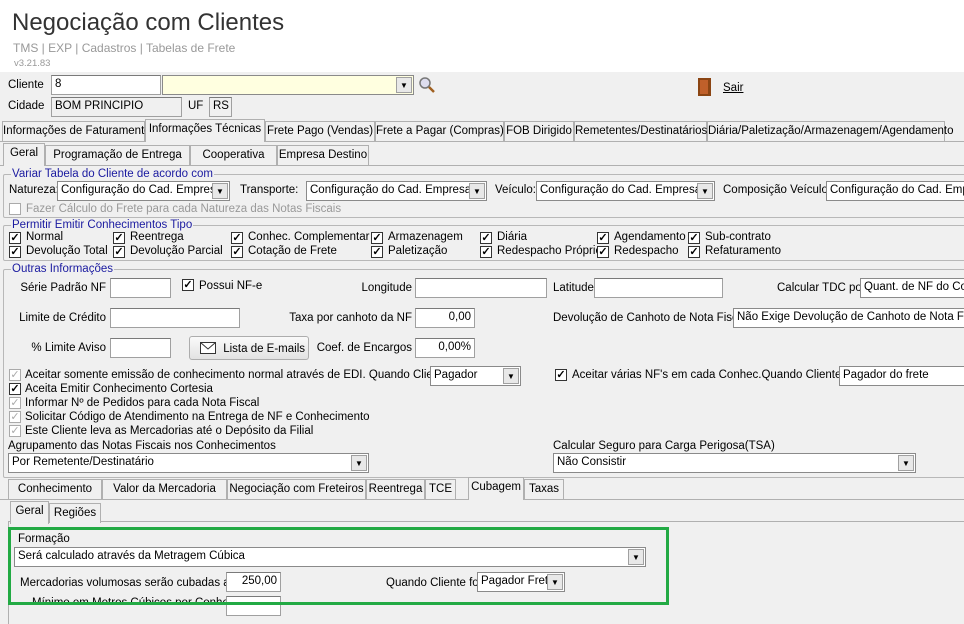  I want to click on sair-button: Sair, so click(733, 88).